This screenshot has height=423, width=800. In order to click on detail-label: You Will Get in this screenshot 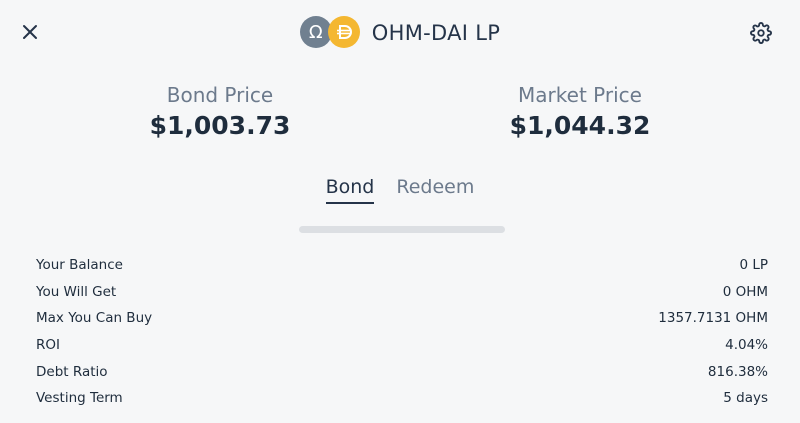, I will do `click(76, 291)`.